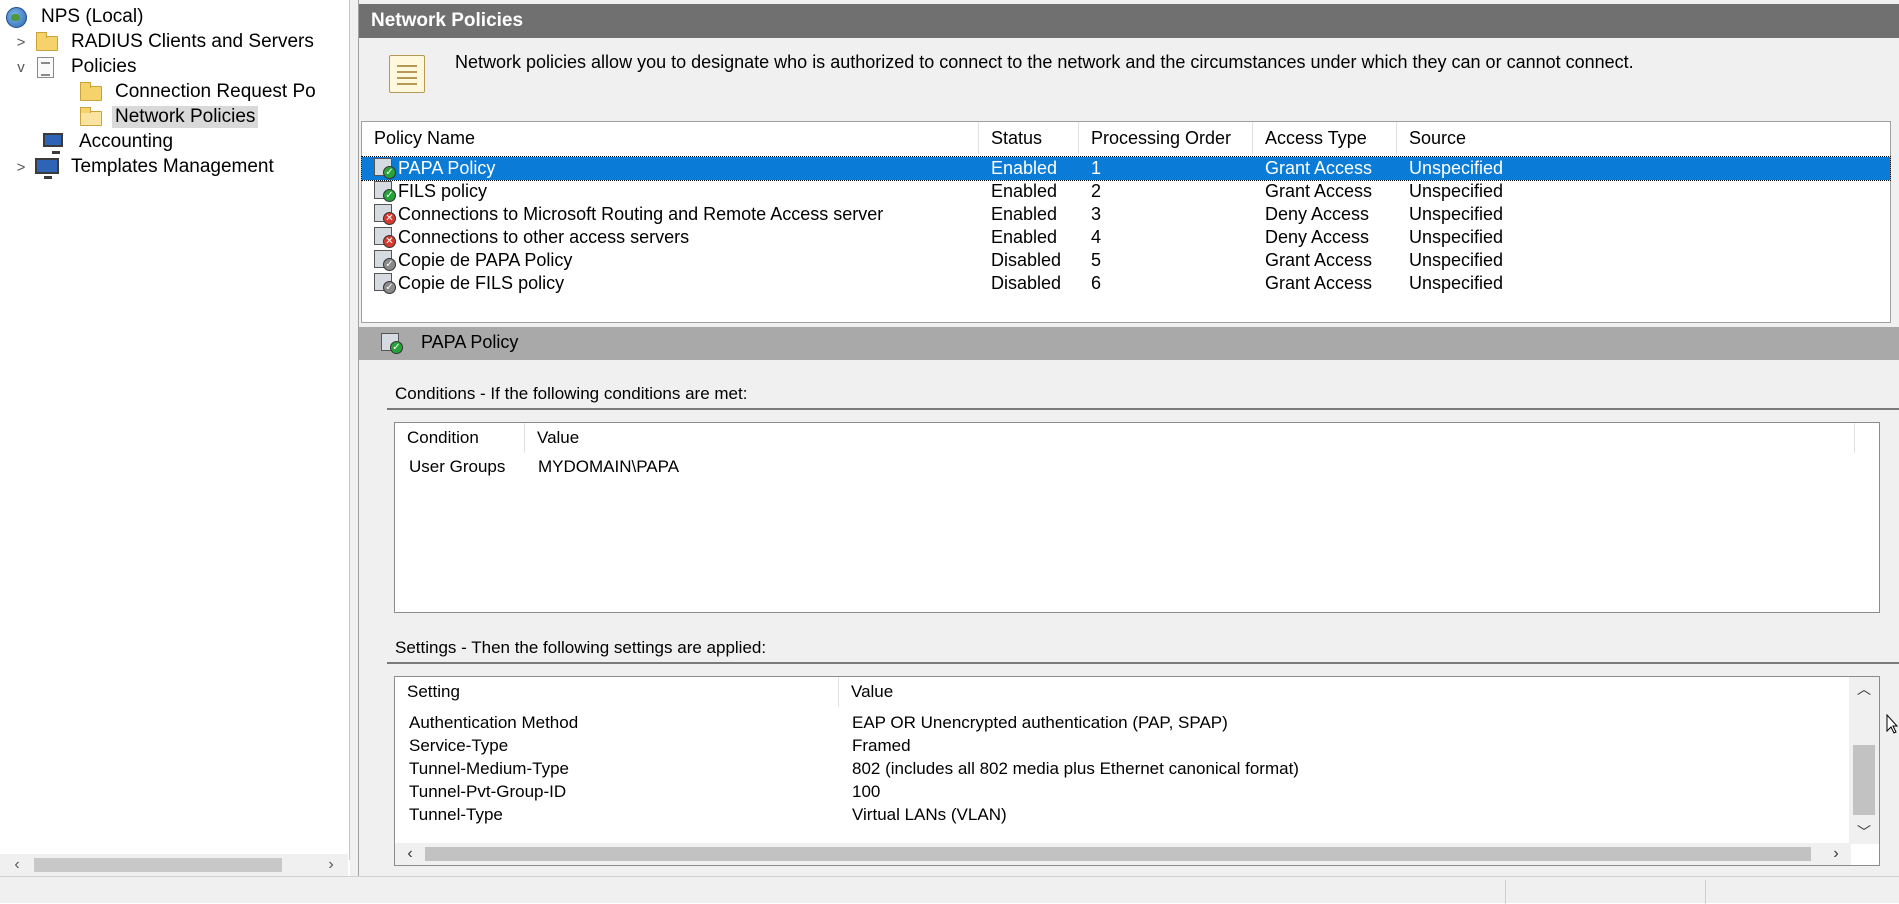  I want to click on detail-header: ✓ PAPA Policy, so click(1129, 343).